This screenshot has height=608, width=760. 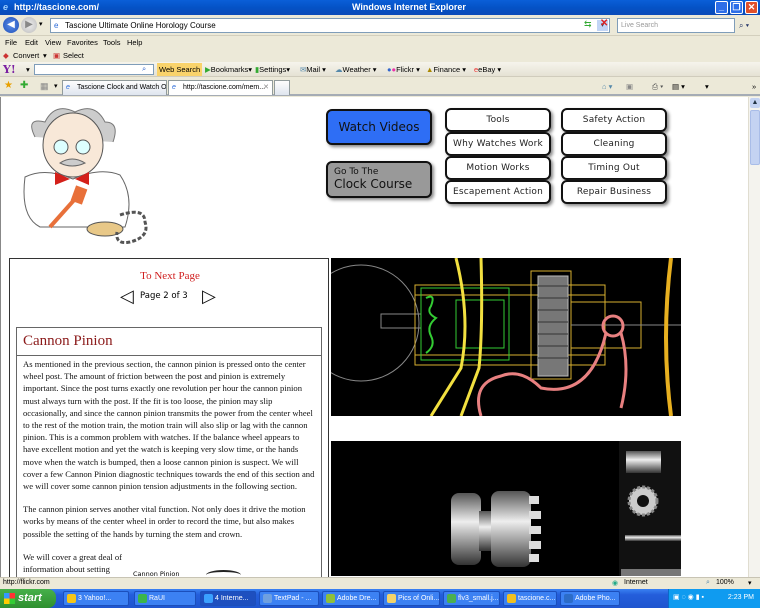 I want to click on watch-videos-button: Watch Videos, so click(x=379, y=127).